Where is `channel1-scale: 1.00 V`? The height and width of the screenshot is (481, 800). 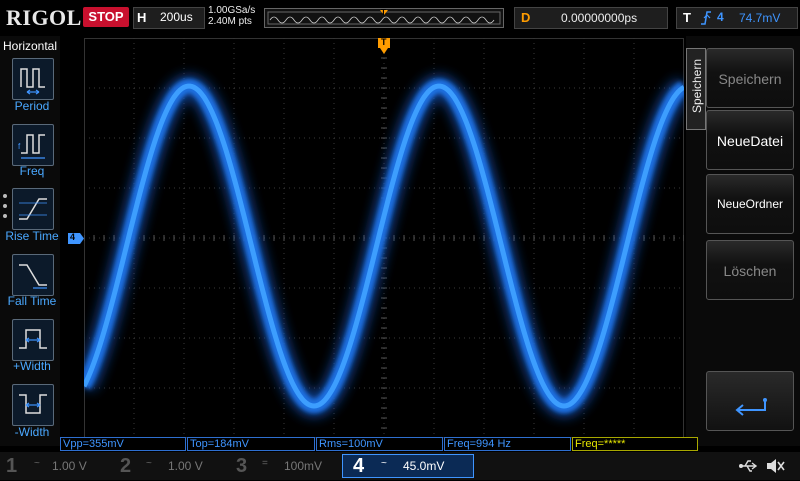 channel1-scale: 1.00 V is located at coordinates (69, 466).